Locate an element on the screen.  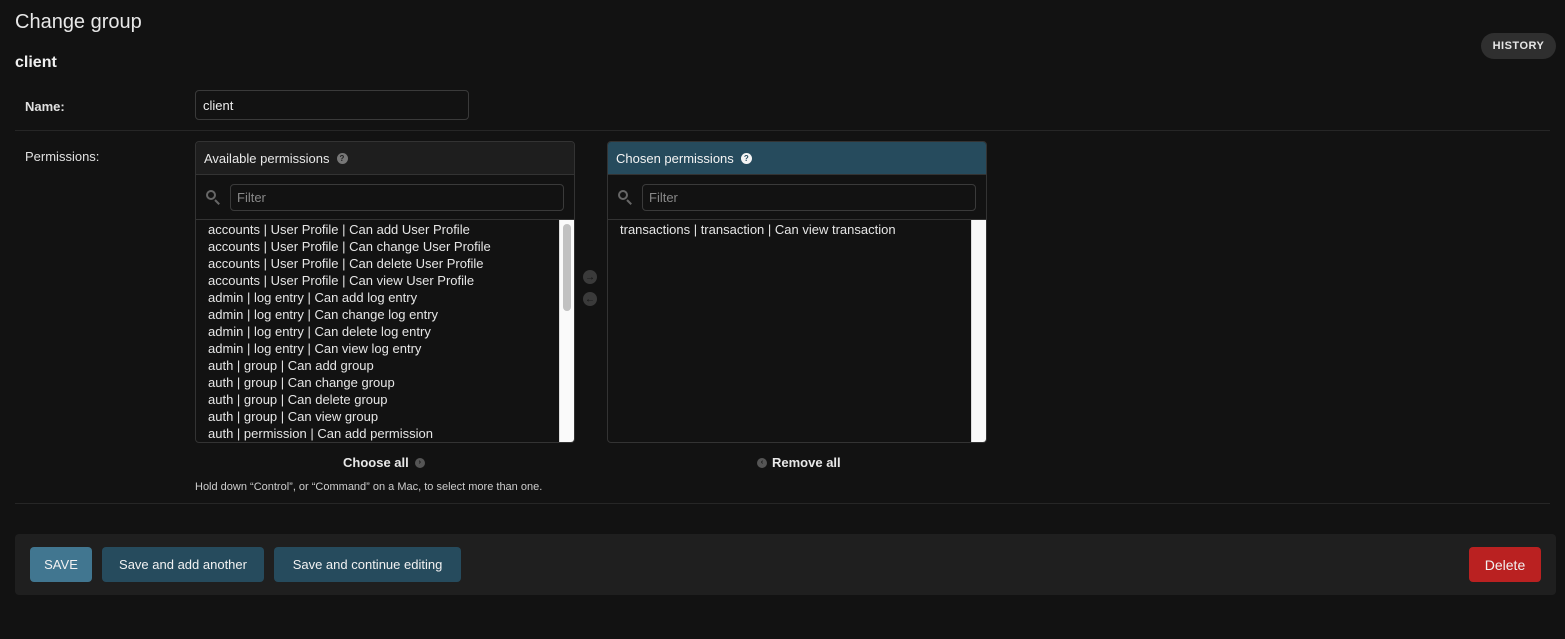
remove-all-label: Remove all is located at coordinates (806, 462).